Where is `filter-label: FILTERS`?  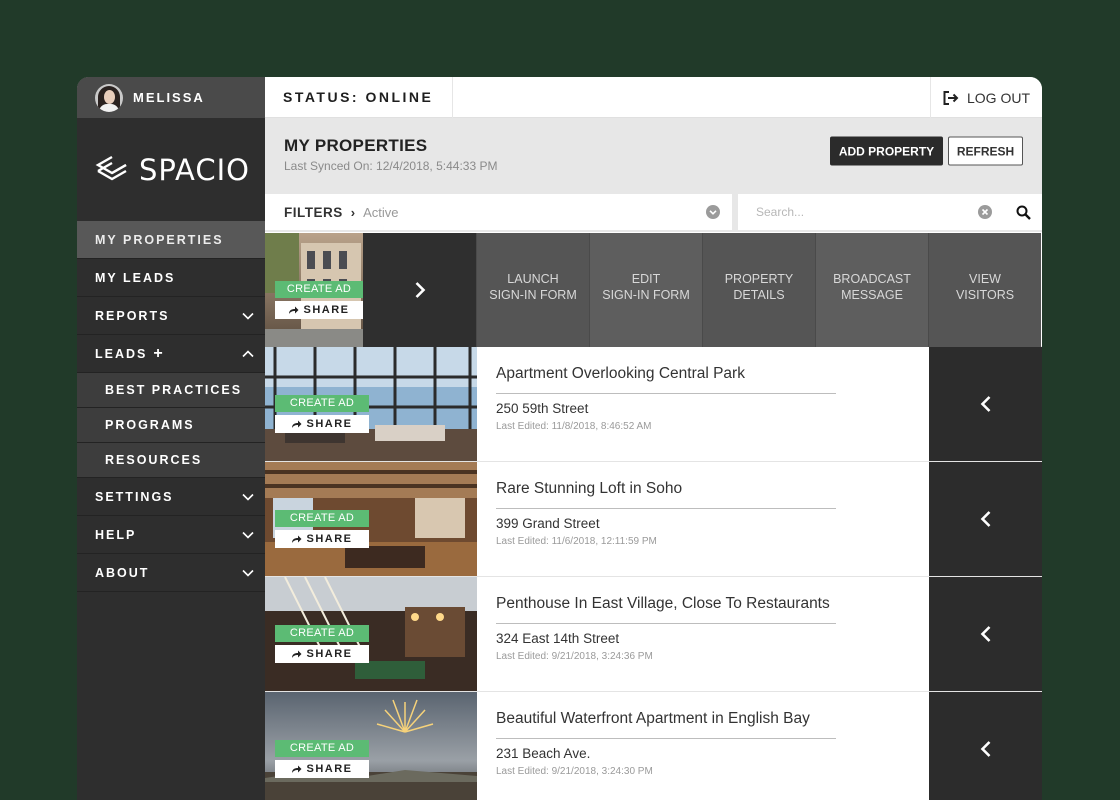 filter-label: FILTERS is located at coordinates (313, 212).